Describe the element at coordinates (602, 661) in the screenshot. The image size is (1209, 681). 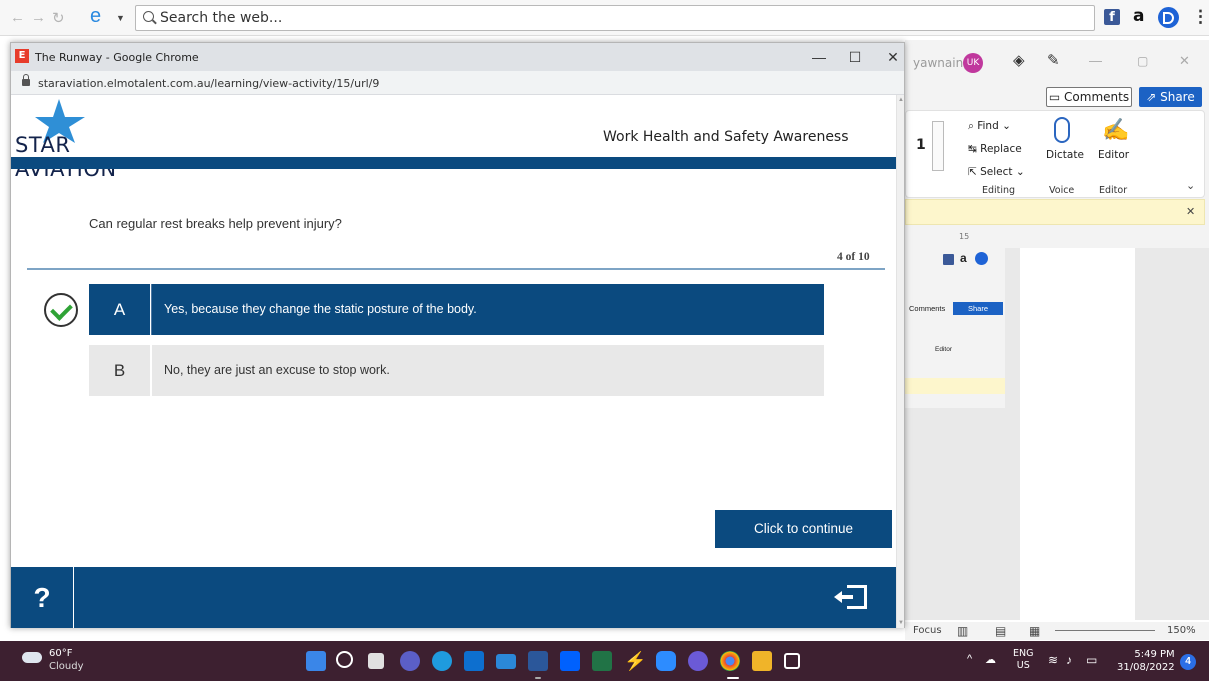
I see `excel-icon` at that location.